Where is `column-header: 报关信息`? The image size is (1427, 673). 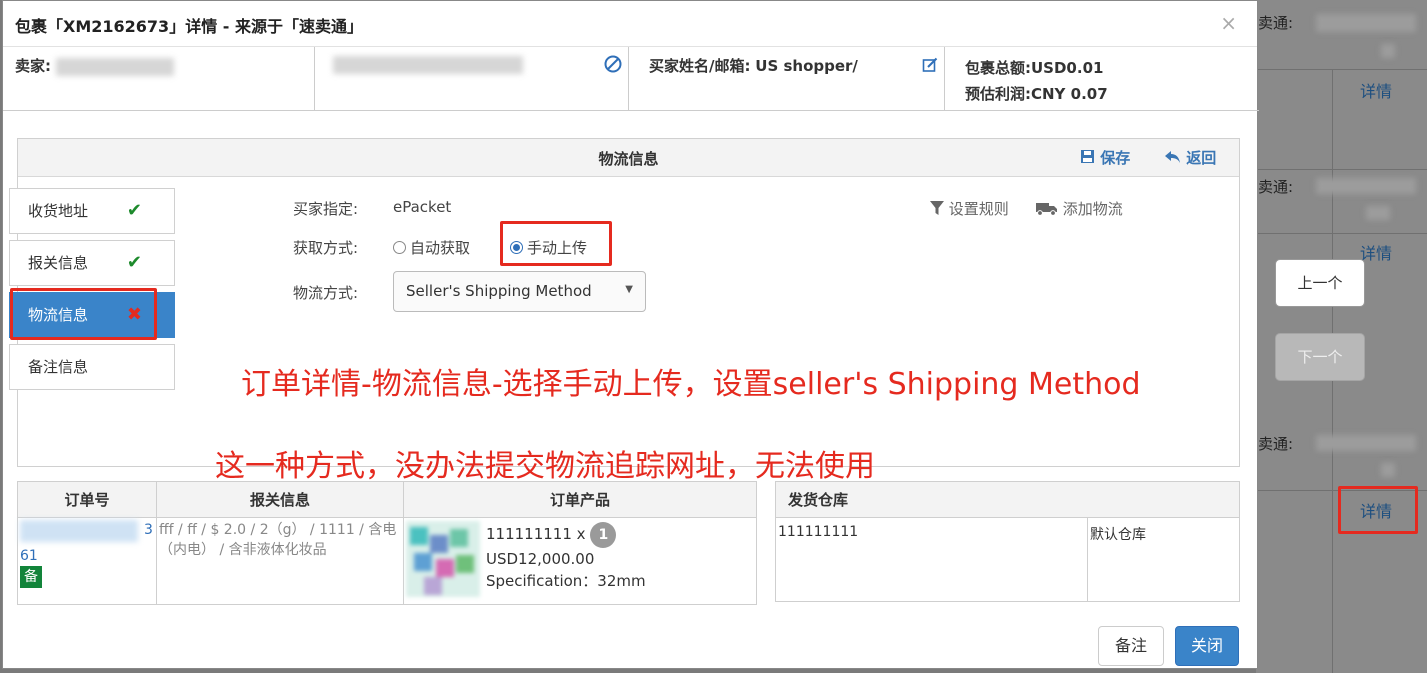
column-header: 报关信息 is located at coordinates (280, 499).